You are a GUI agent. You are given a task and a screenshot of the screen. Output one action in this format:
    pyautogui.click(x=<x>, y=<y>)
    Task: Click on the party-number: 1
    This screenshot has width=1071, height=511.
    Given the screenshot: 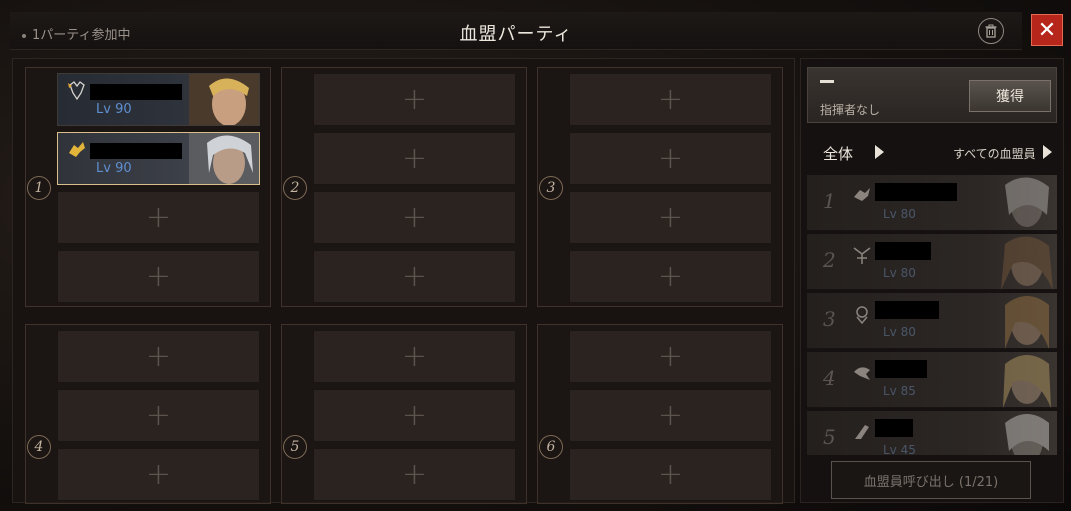 What is the action you would take?
    pyautogui.click(x=39, y=188)
    